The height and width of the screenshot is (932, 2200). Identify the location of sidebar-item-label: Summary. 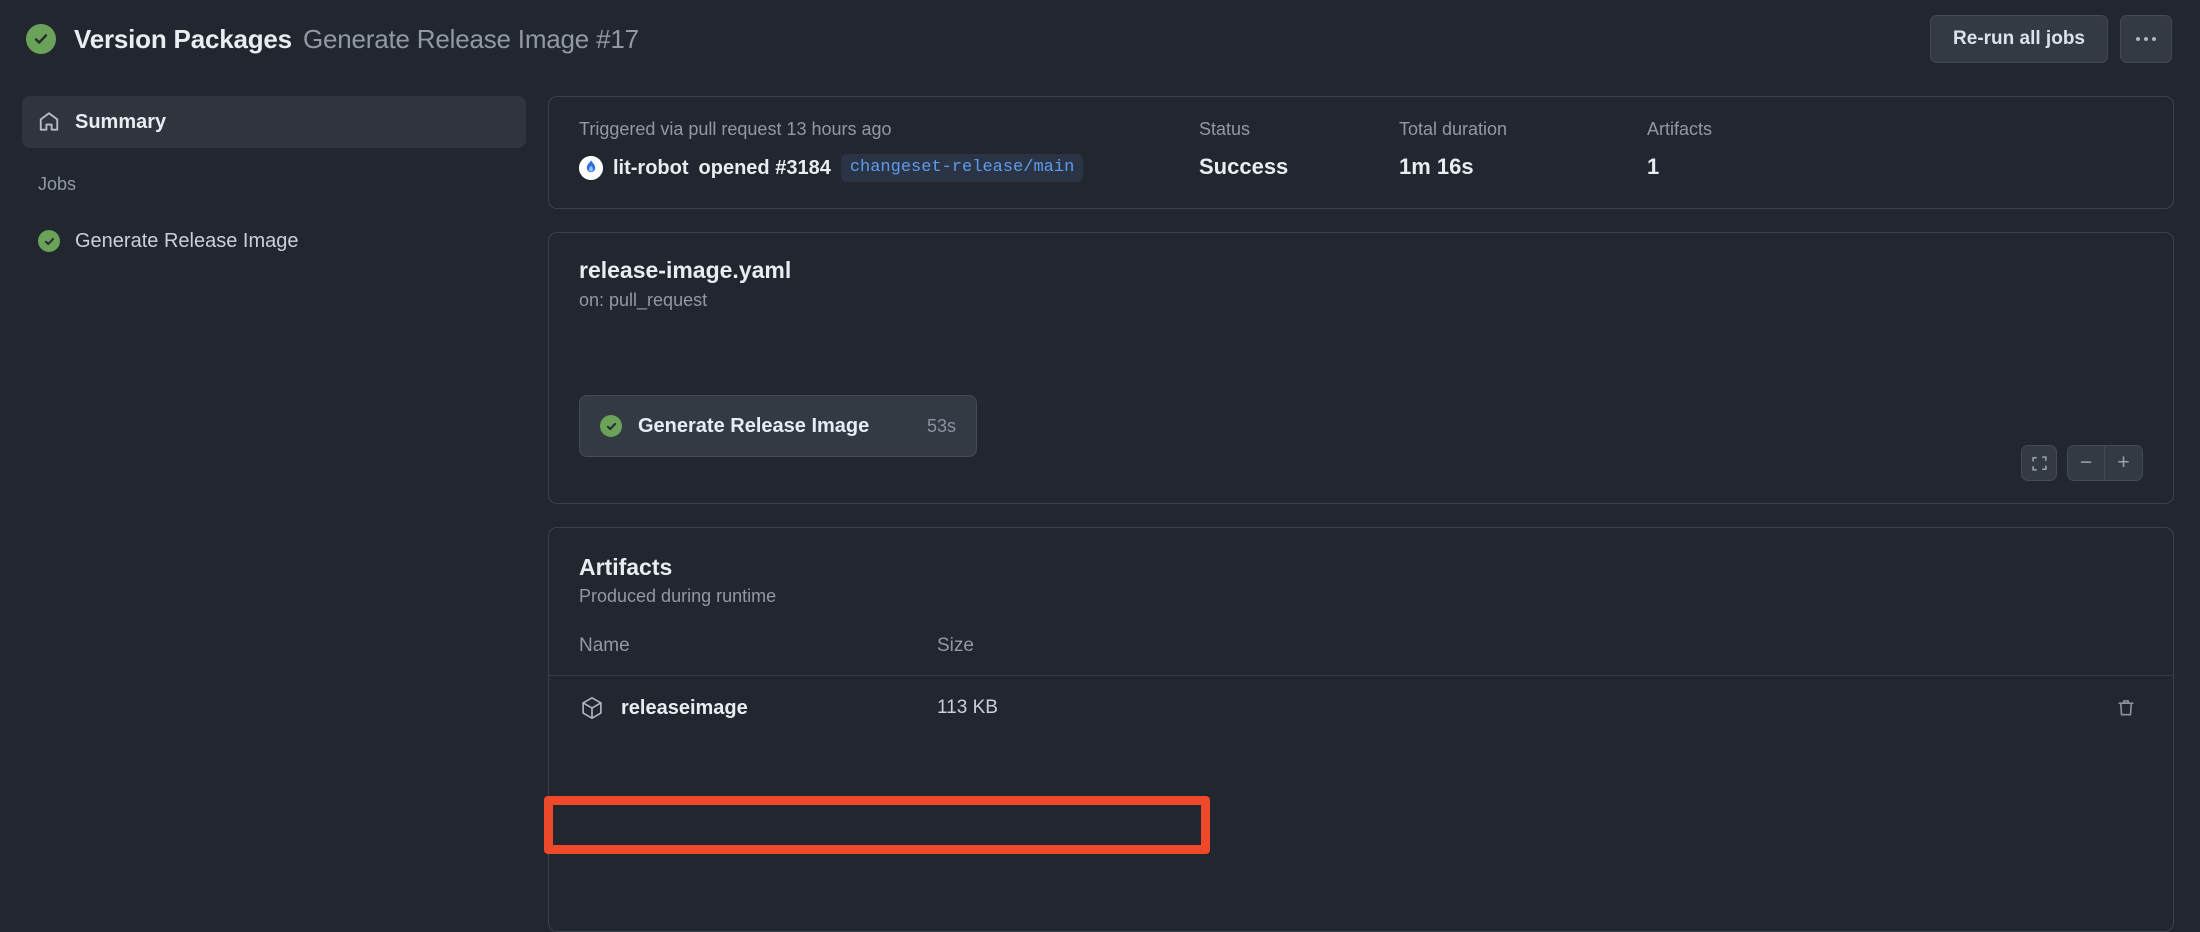
(121, 121).